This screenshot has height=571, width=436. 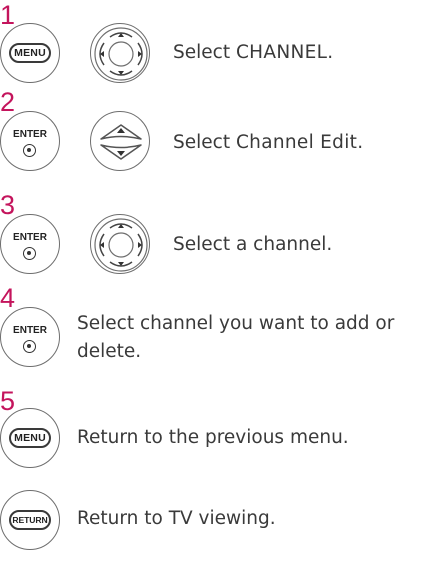 I want to click on return-instruction: Return to TV viewing., so click(x=176, y=518).